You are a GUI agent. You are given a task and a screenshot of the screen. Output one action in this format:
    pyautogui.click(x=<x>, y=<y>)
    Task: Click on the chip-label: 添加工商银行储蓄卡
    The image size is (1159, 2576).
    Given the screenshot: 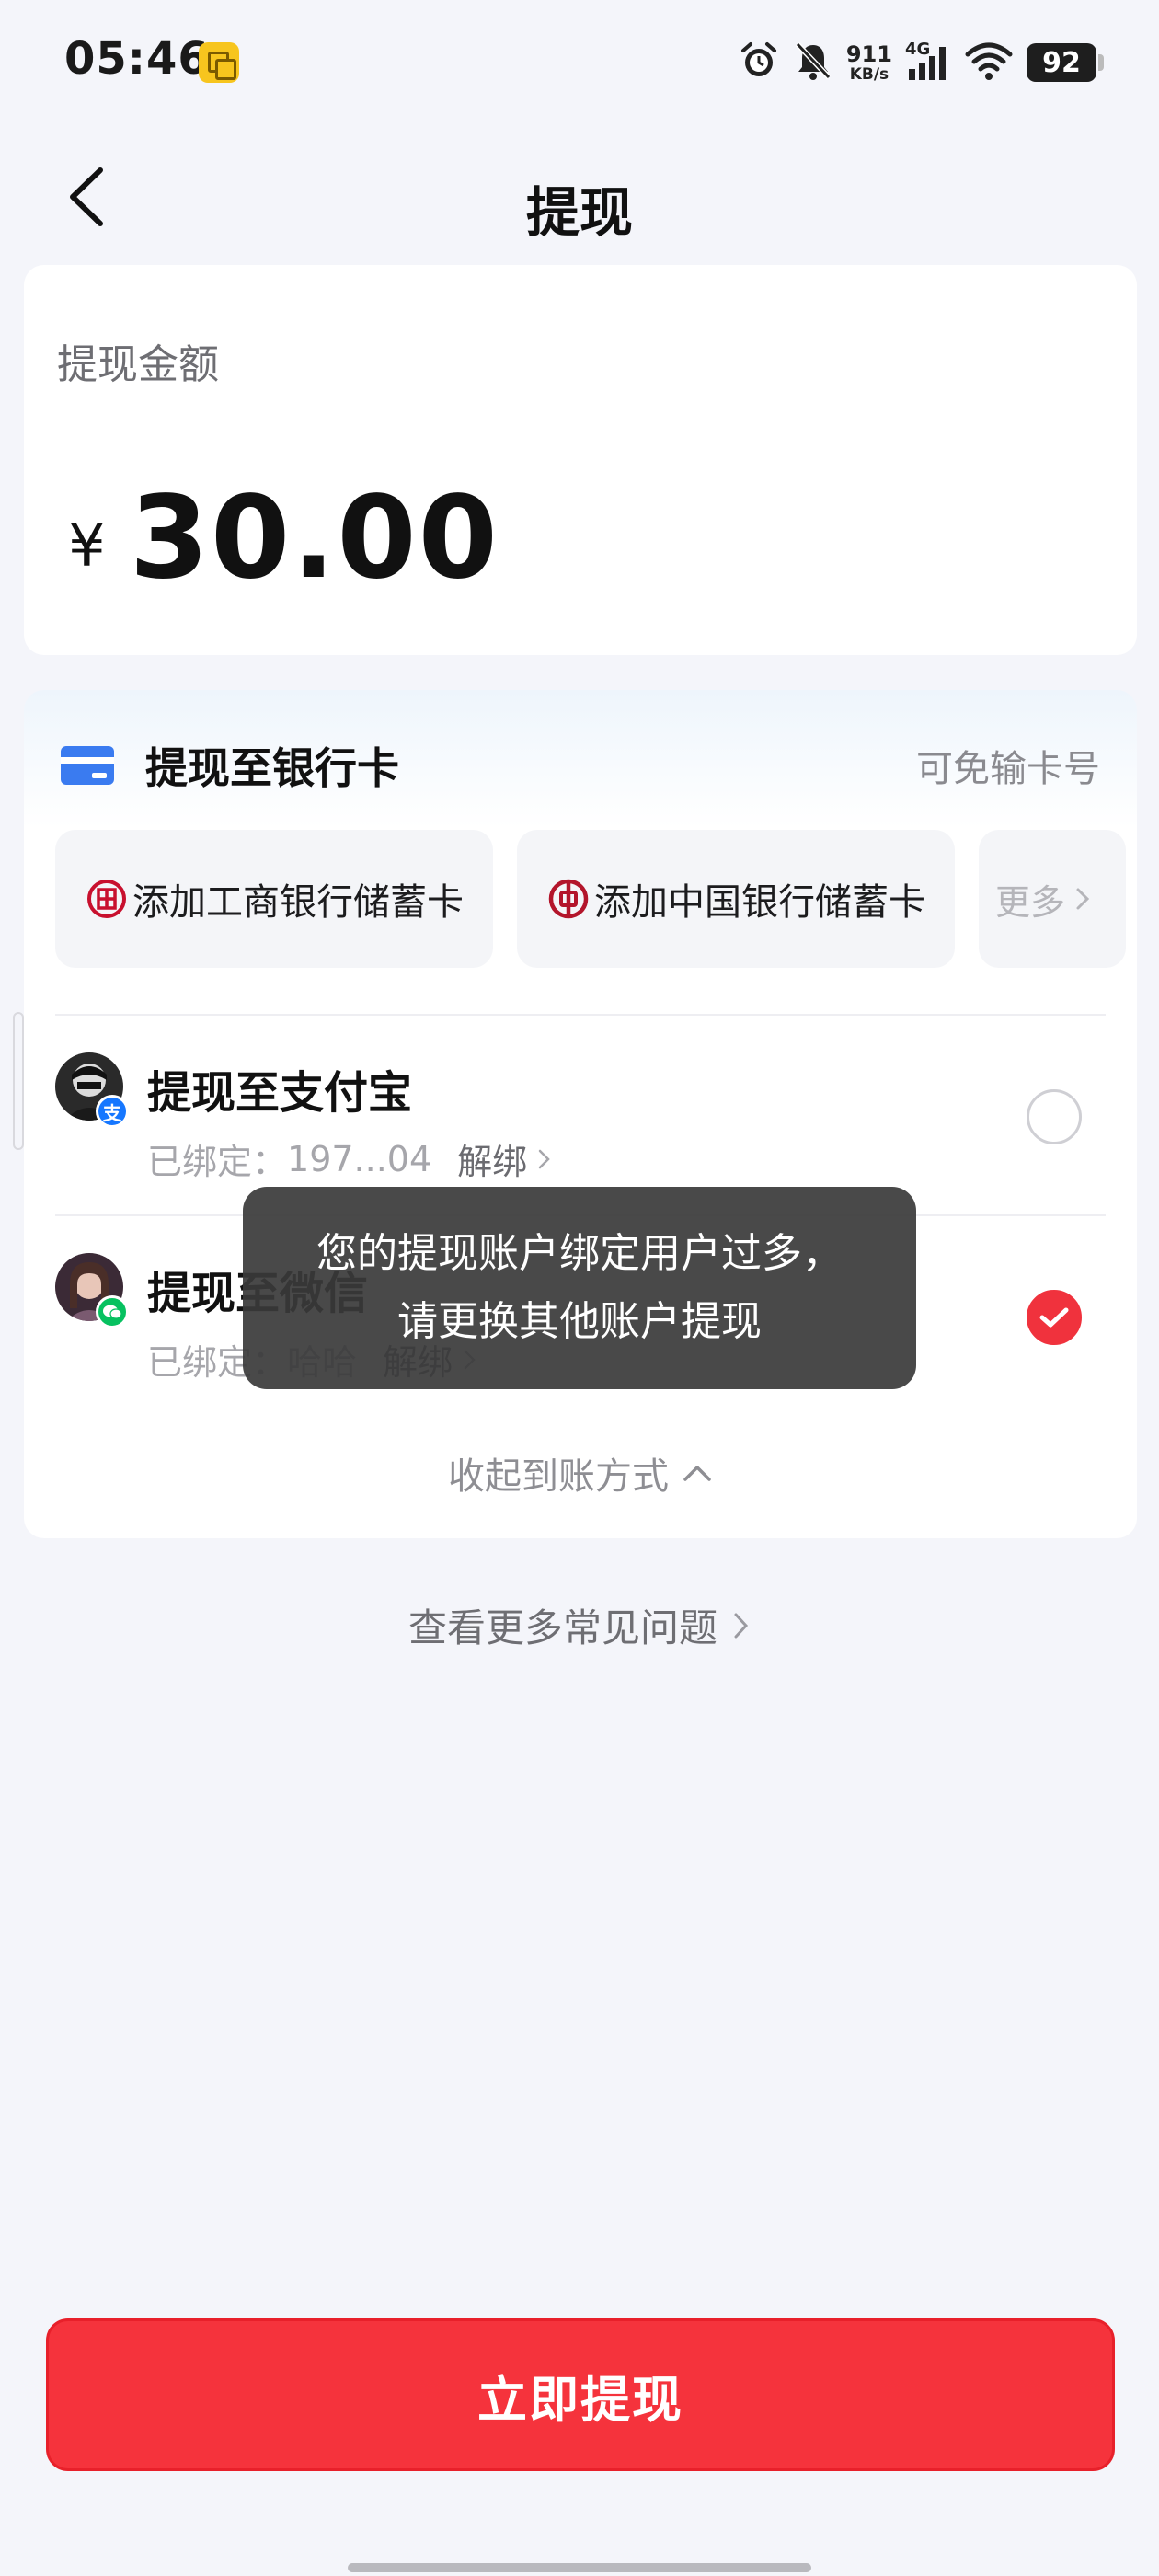 What is the action you would take?
    pyautogui.click(x=298, y=902)
    